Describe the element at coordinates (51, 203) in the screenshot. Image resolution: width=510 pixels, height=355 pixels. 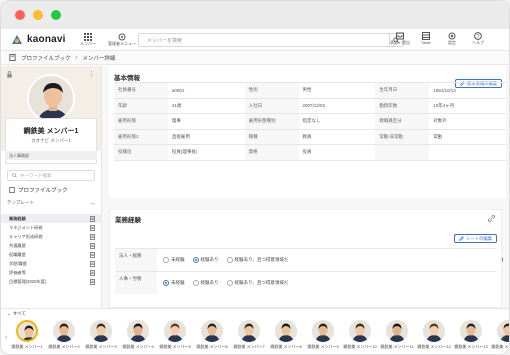
I see `template-header: テンプレート ︿` at that location.